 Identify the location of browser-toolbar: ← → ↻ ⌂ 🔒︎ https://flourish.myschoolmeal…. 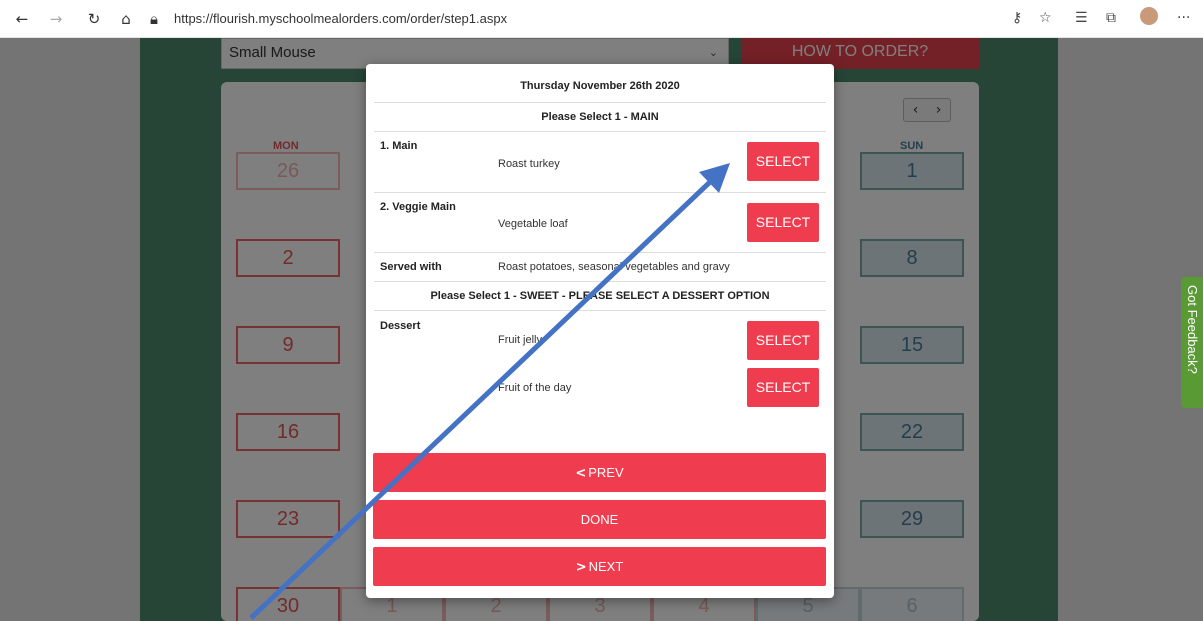
(601, 19).